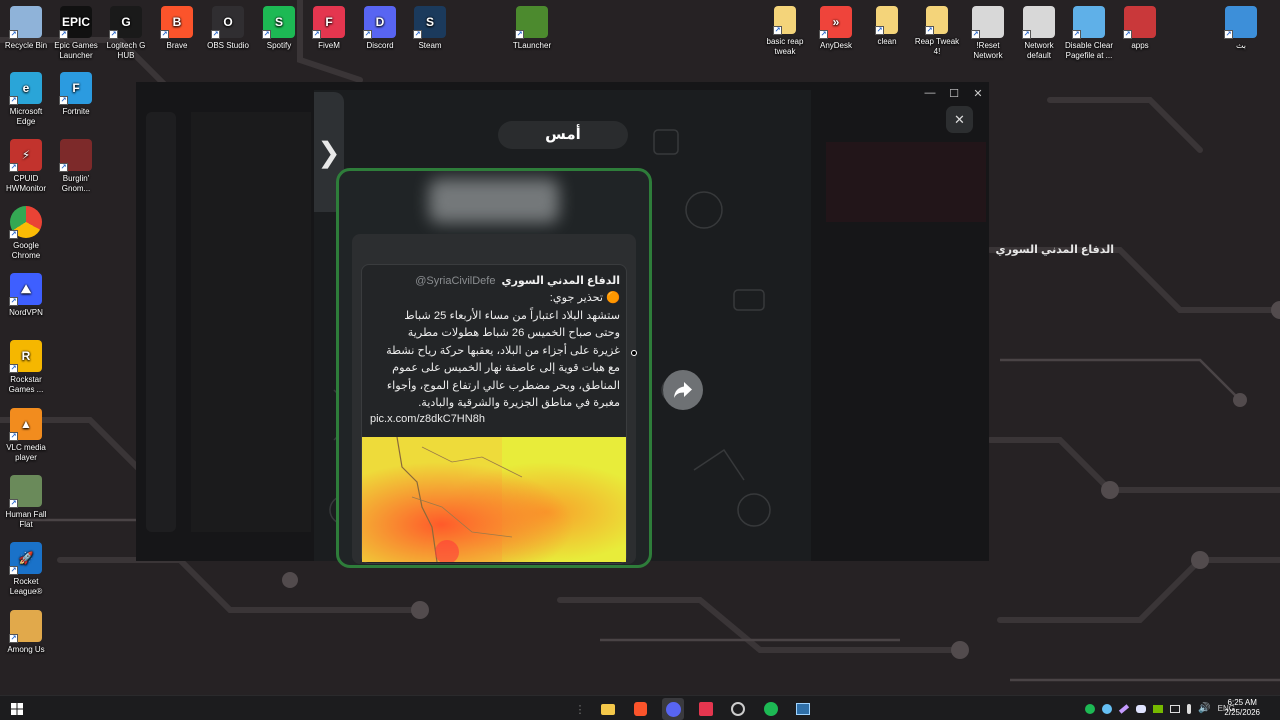 This screenshot has height=720, width=1280. What do you see at coordinates (429, 22) in the screenshot?
I see `steam-icon: S ↗` at bounding box center [429, 22].